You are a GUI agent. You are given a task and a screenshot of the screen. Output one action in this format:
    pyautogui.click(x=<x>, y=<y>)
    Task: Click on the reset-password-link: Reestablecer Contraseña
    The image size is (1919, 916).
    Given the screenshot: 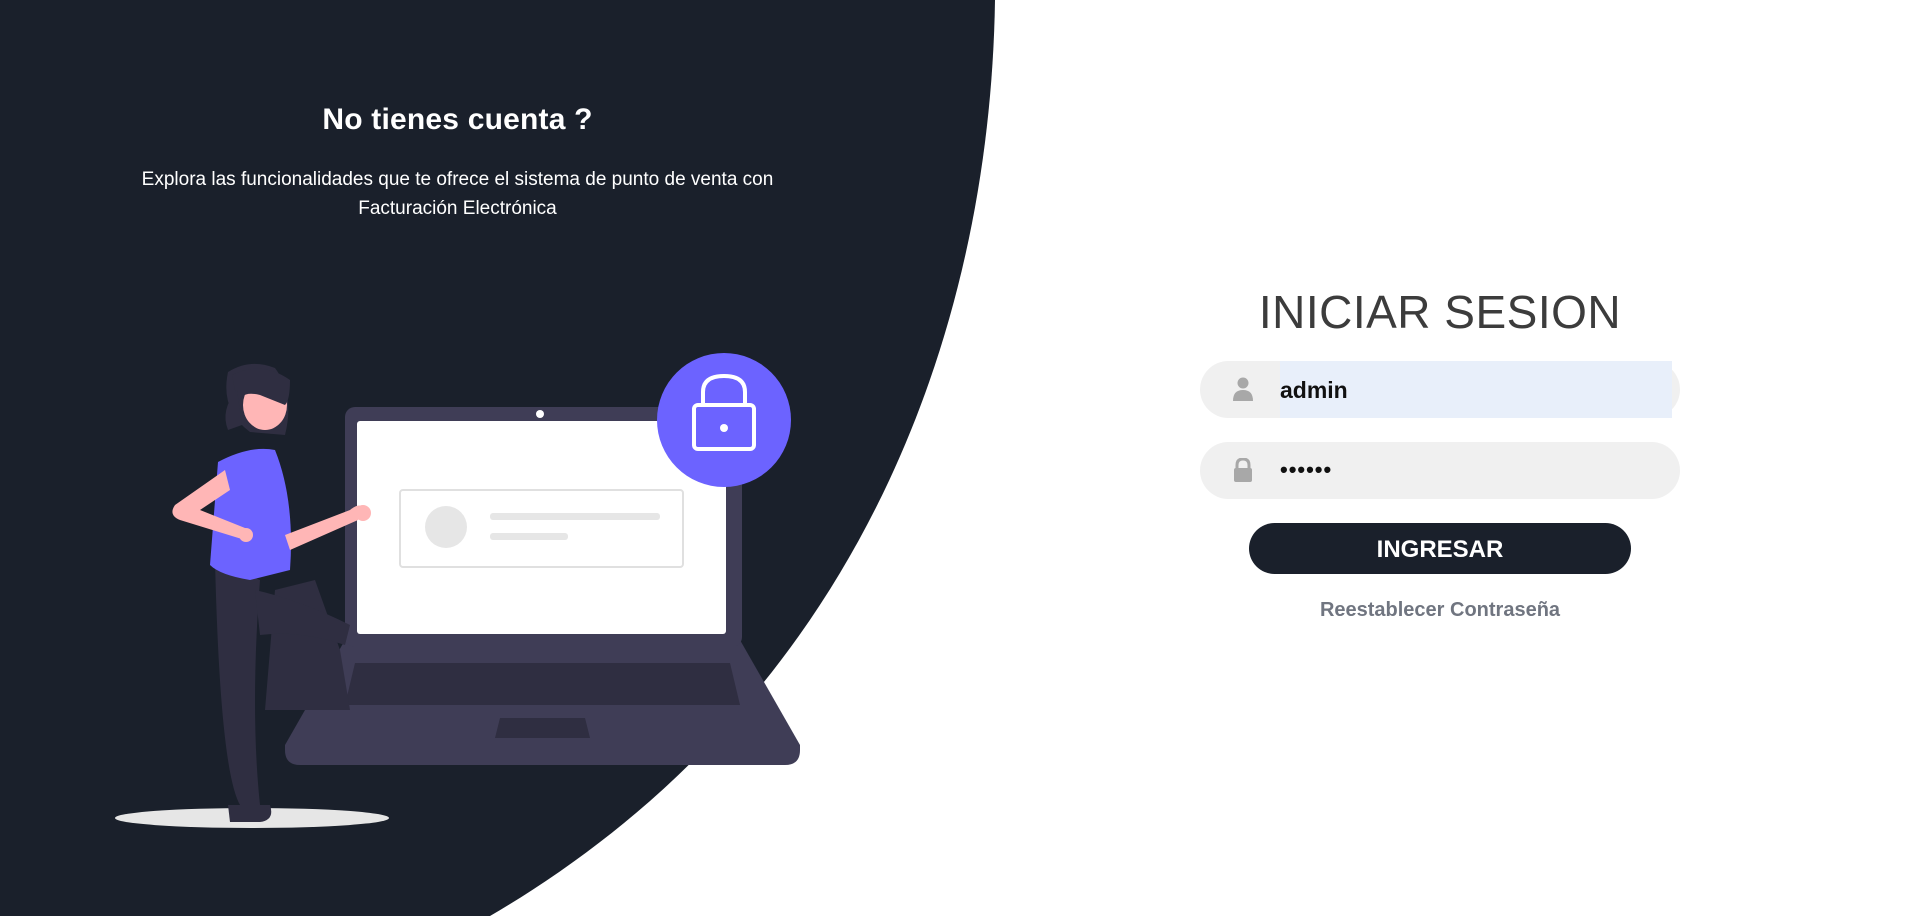 What is the action you would take?
    pyautogui.click(x=1440, y=610)
    